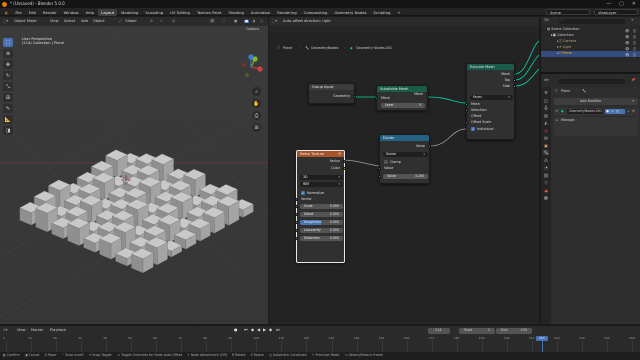 Image resolution: width=640 pixels, height=360 pixels. I want to click on rendered-shading-icon: ○, so click(261, 21).